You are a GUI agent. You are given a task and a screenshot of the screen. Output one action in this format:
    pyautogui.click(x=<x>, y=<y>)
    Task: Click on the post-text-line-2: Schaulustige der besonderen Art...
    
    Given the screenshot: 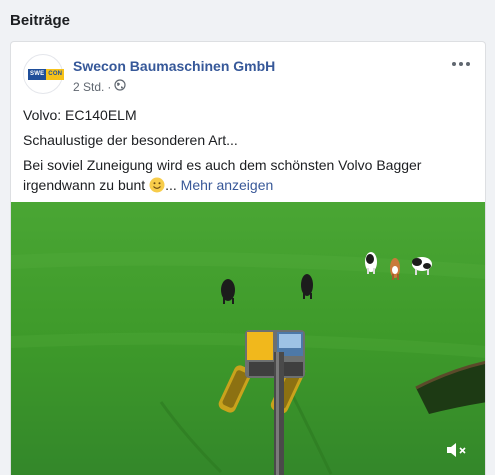 What is the action you would take?
    pyautogui.click(x=130, y=140)
    